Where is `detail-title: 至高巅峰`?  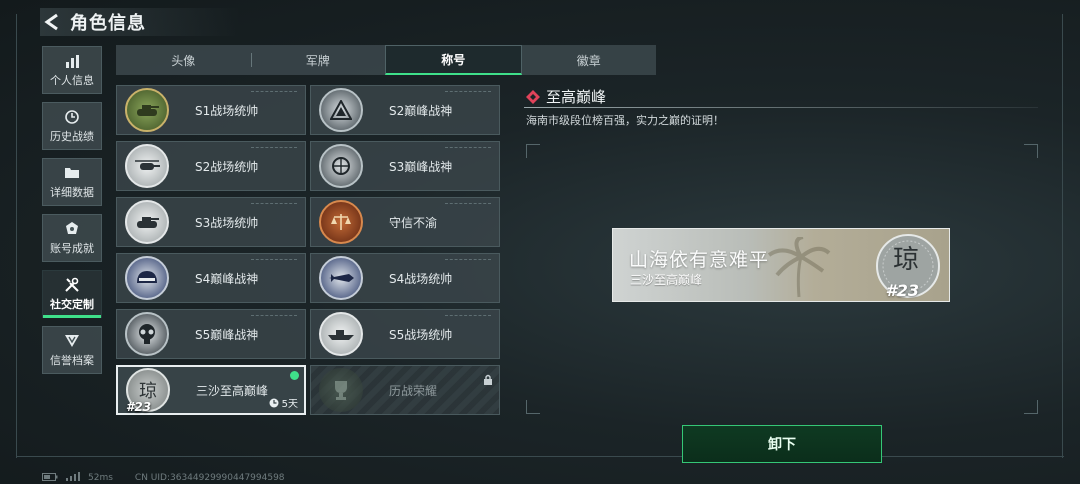 detail-title: 至高巅峰 is located at coordinates (576, 97).